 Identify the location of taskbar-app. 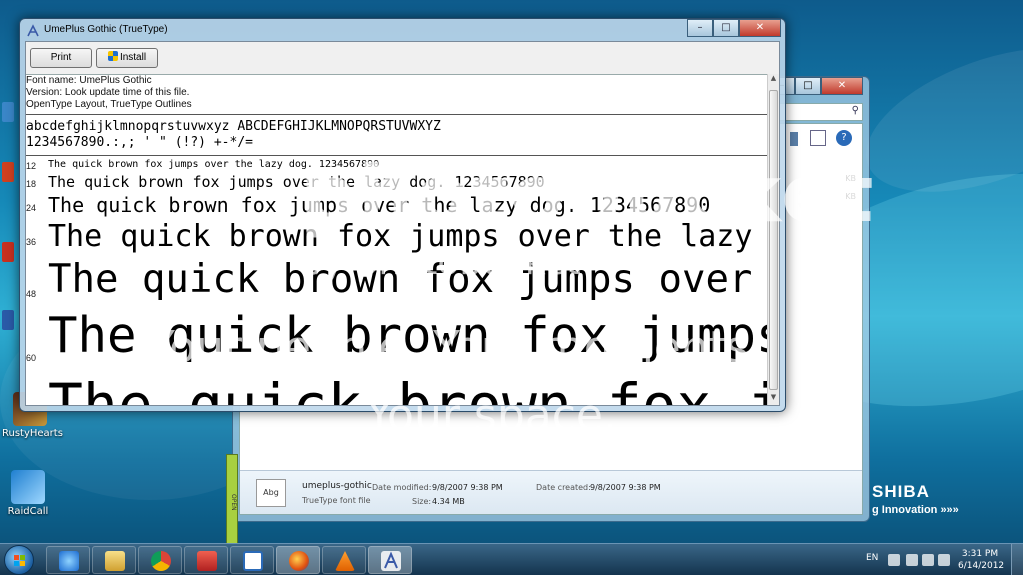
(206, 560).